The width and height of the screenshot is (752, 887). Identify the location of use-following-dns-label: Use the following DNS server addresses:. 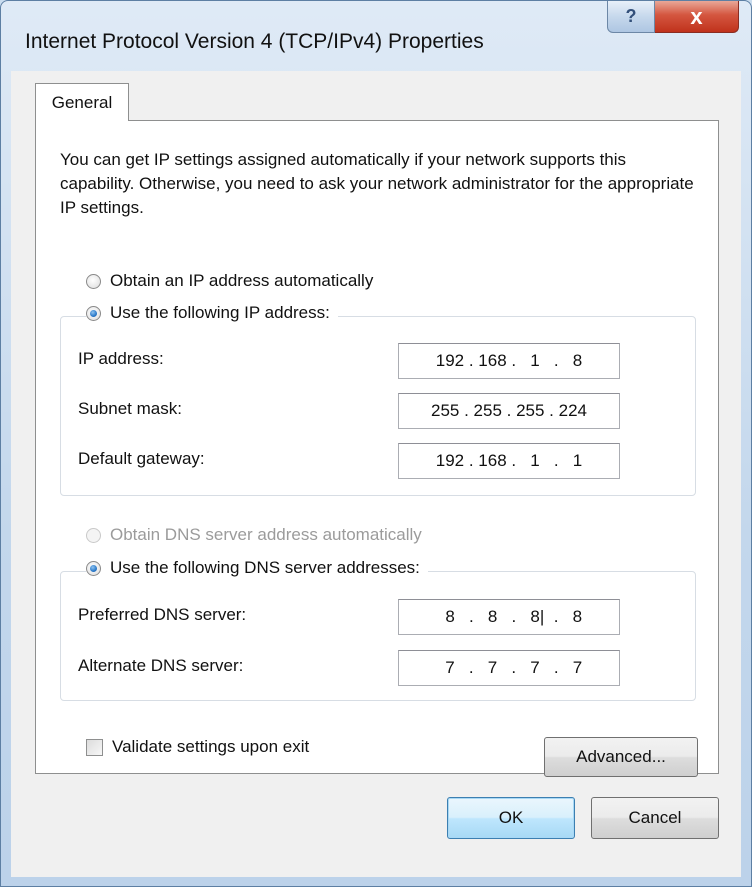
(265, 567).